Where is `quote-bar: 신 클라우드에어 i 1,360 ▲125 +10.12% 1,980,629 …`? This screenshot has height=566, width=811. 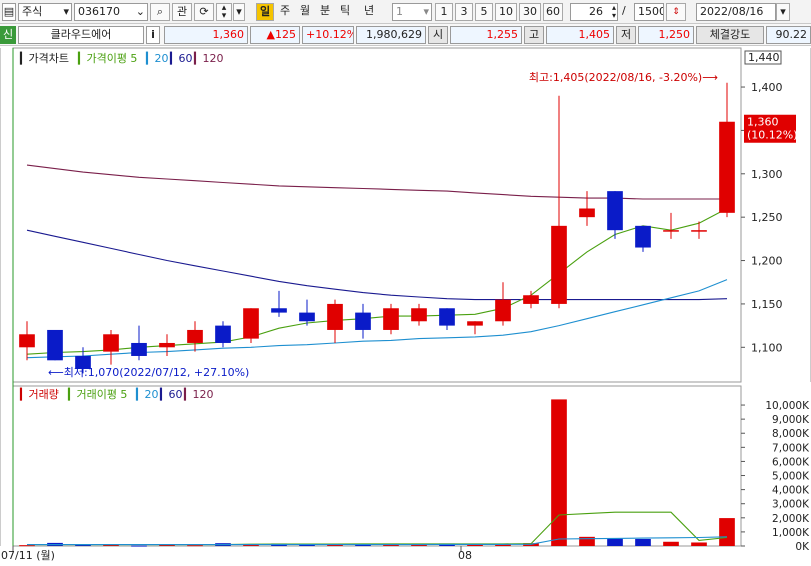 quote-bar: 신 클라우드에어 i 1,360 ▲125 +10.12% 1,980,629 … is located at coordinates (405, 35).